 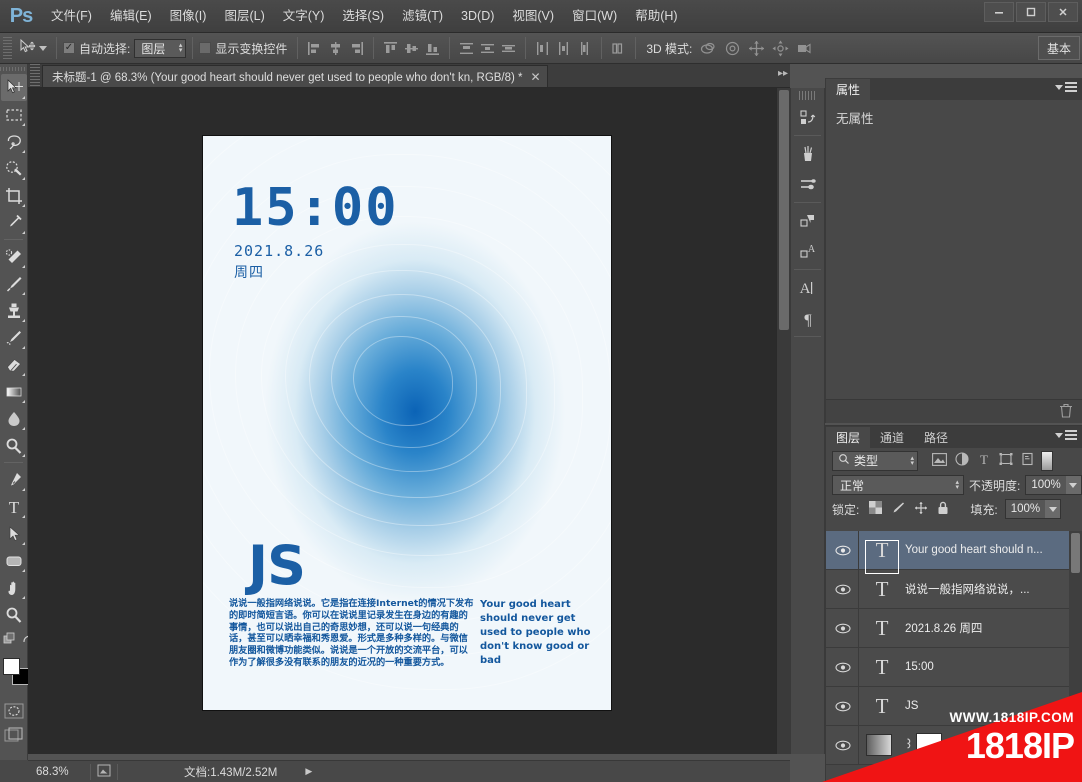 I want to click on status-expand-arrow-icon: ▶, so click(x=308, y=771).